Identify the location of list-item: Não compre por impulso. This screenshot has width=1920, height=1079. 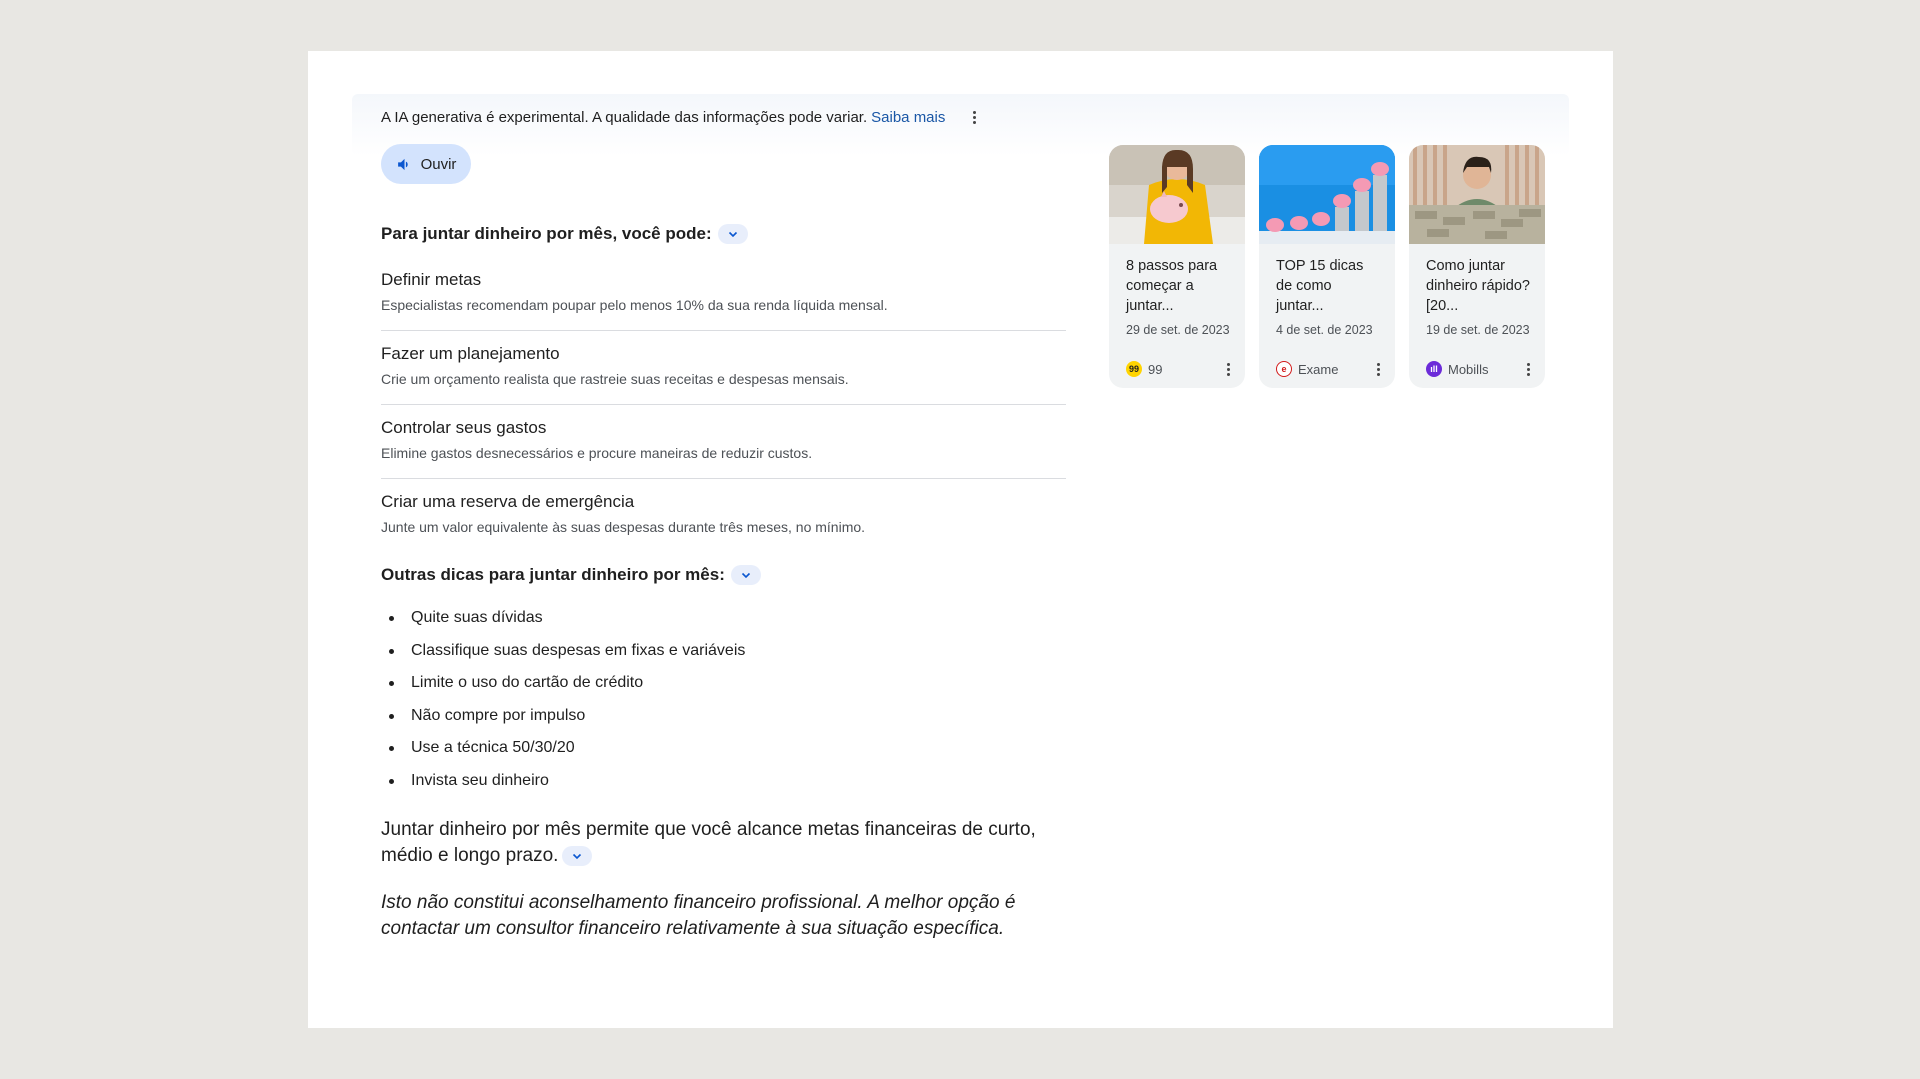
(723, 716).